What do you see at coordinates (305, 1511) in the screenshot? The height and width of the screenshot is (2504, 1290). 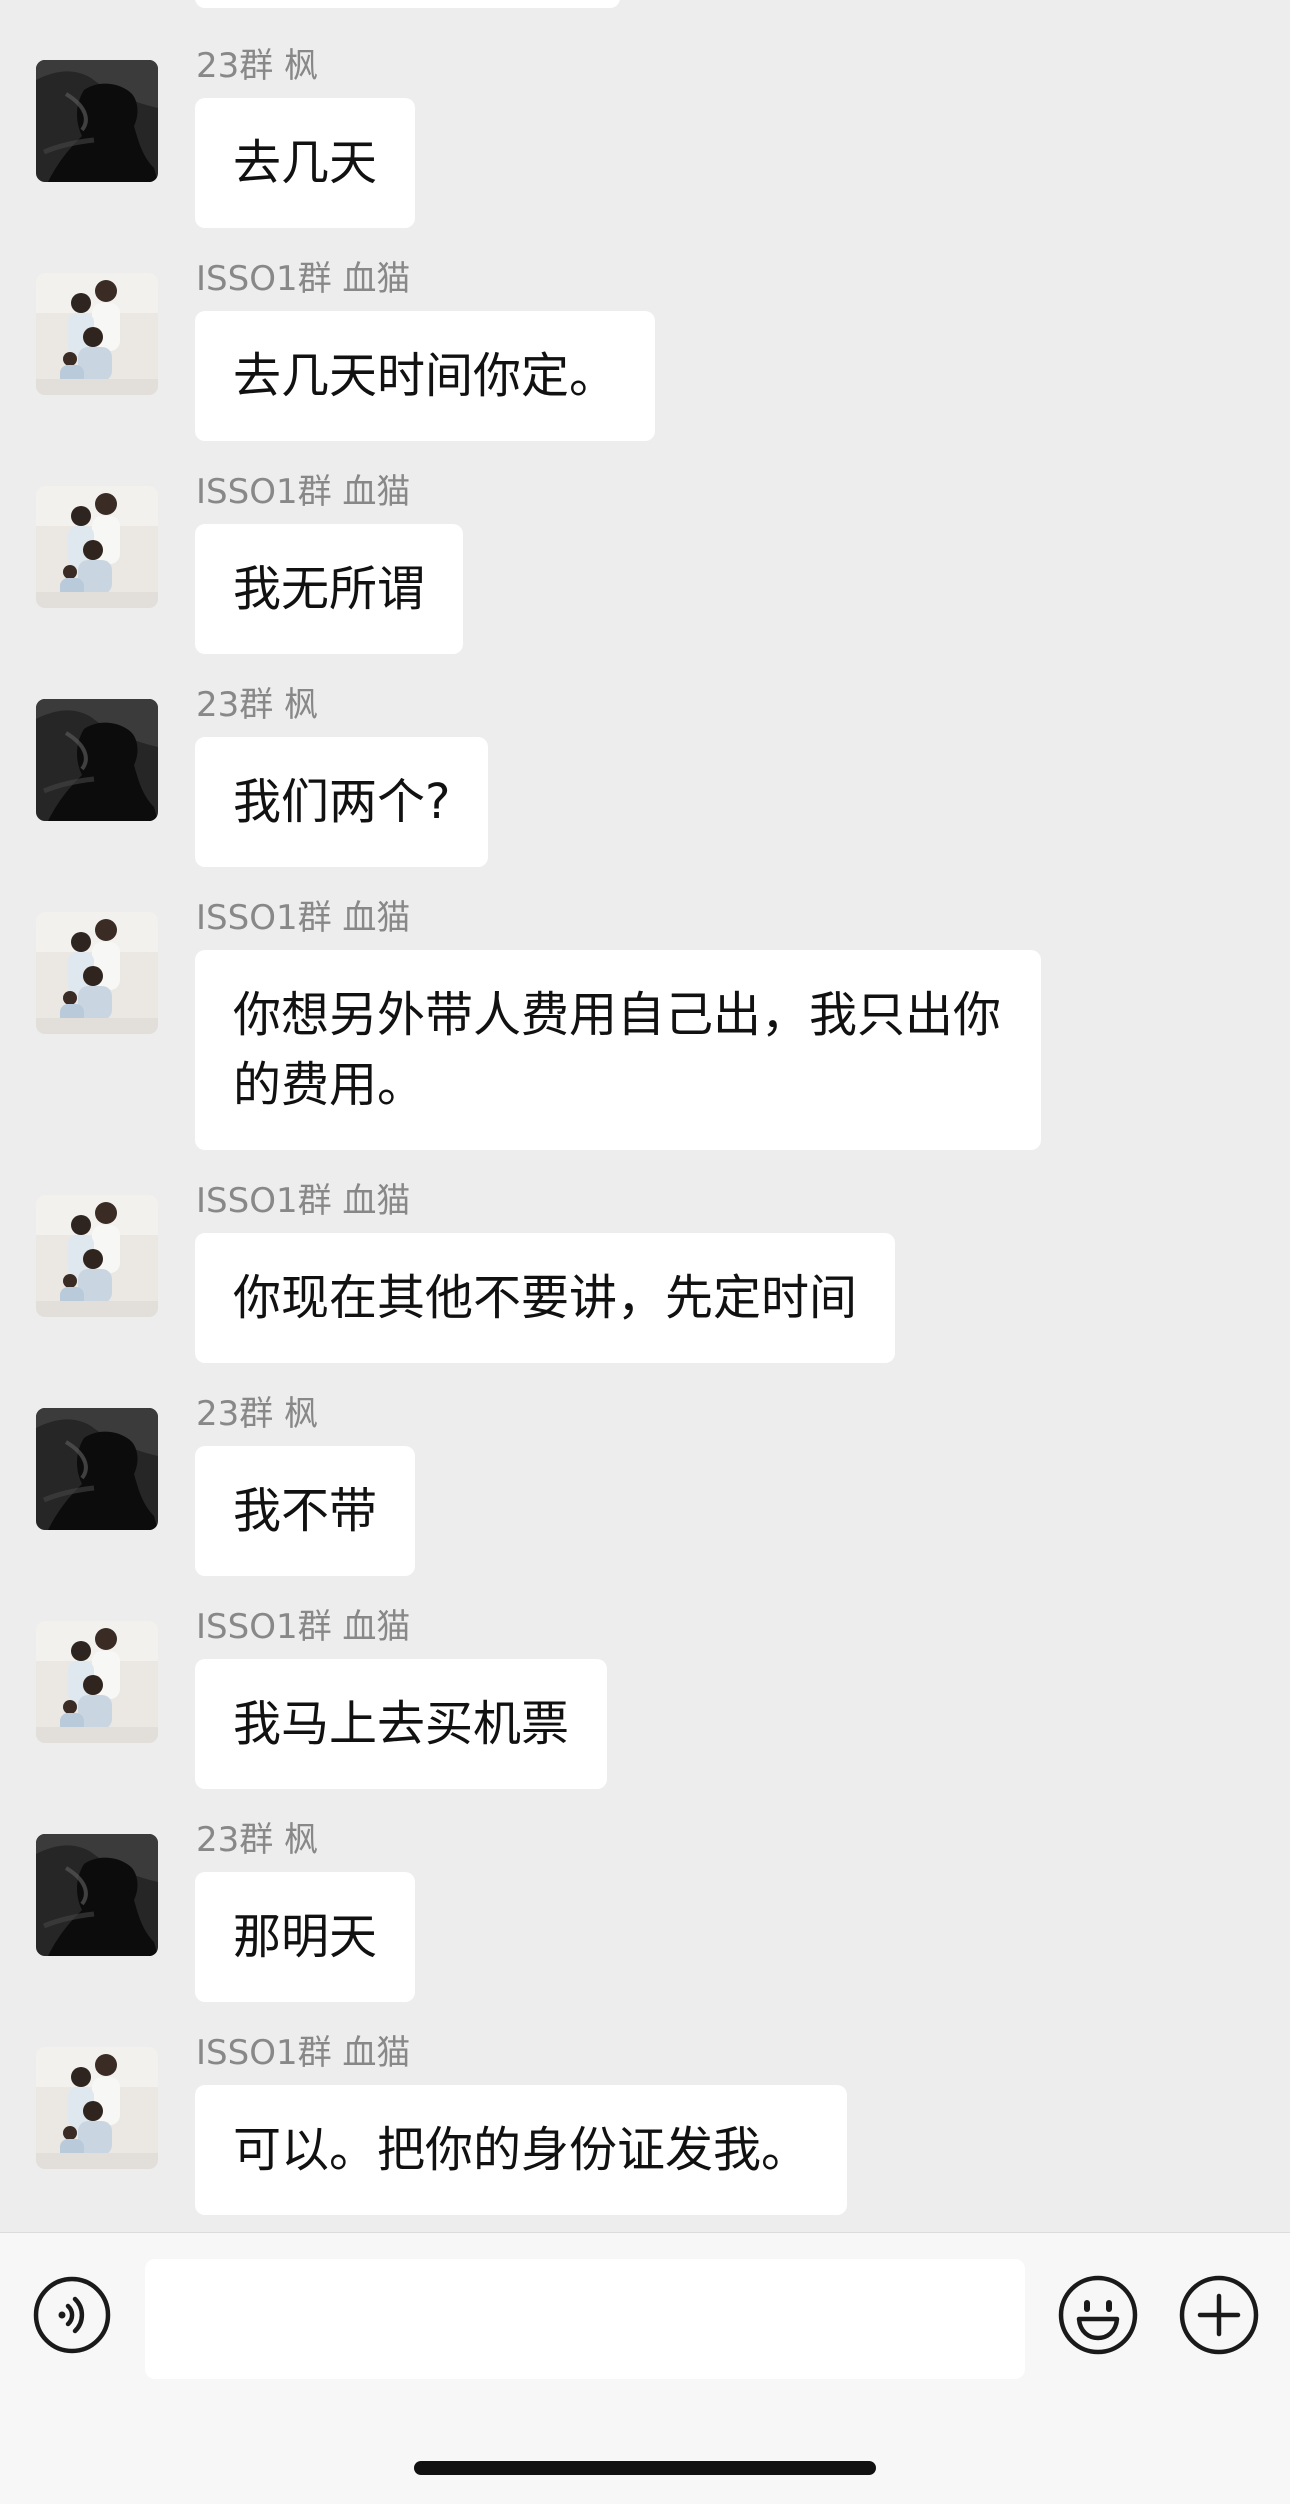 I see `message-bubble: 我不带` at bounding box center [305, 1511].